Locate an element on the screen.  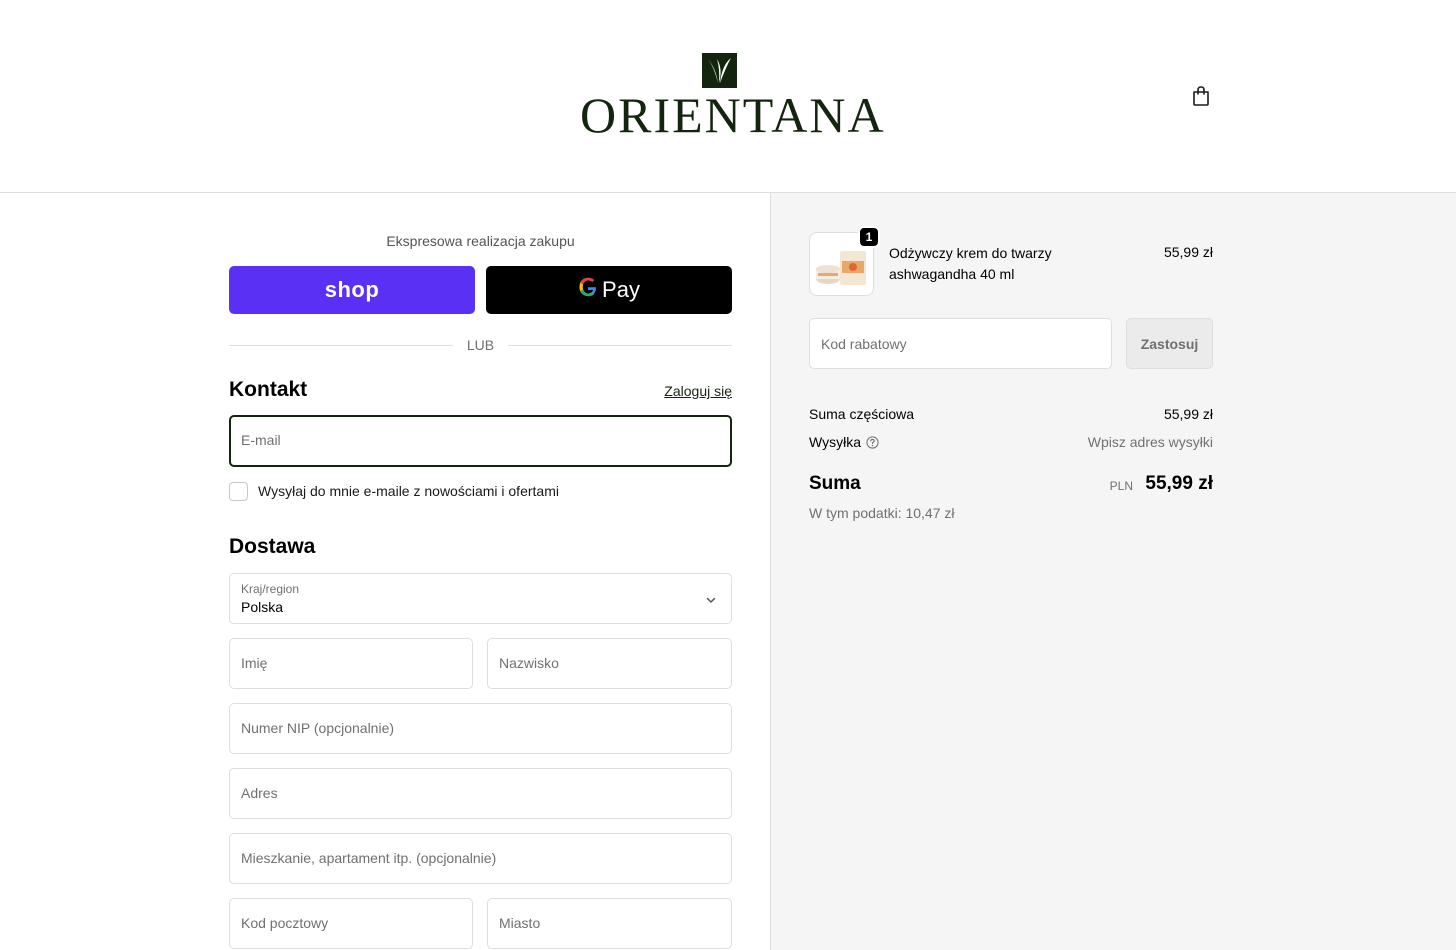
country-value: Polska is located at coordinates (262, 607).